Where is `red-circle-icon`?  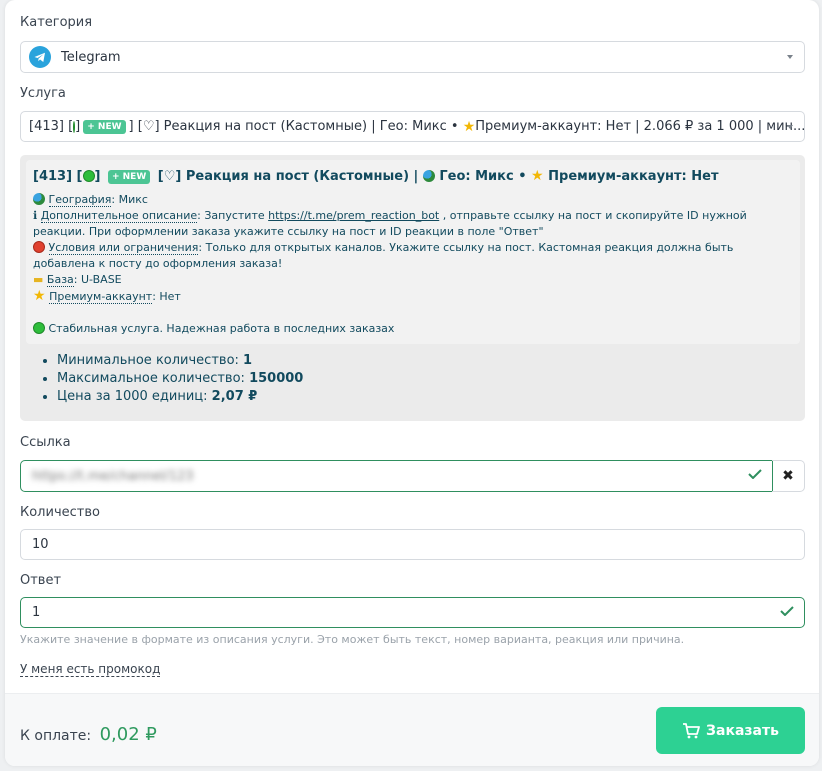
red-circle-icon is located at coordinates (39, 247).